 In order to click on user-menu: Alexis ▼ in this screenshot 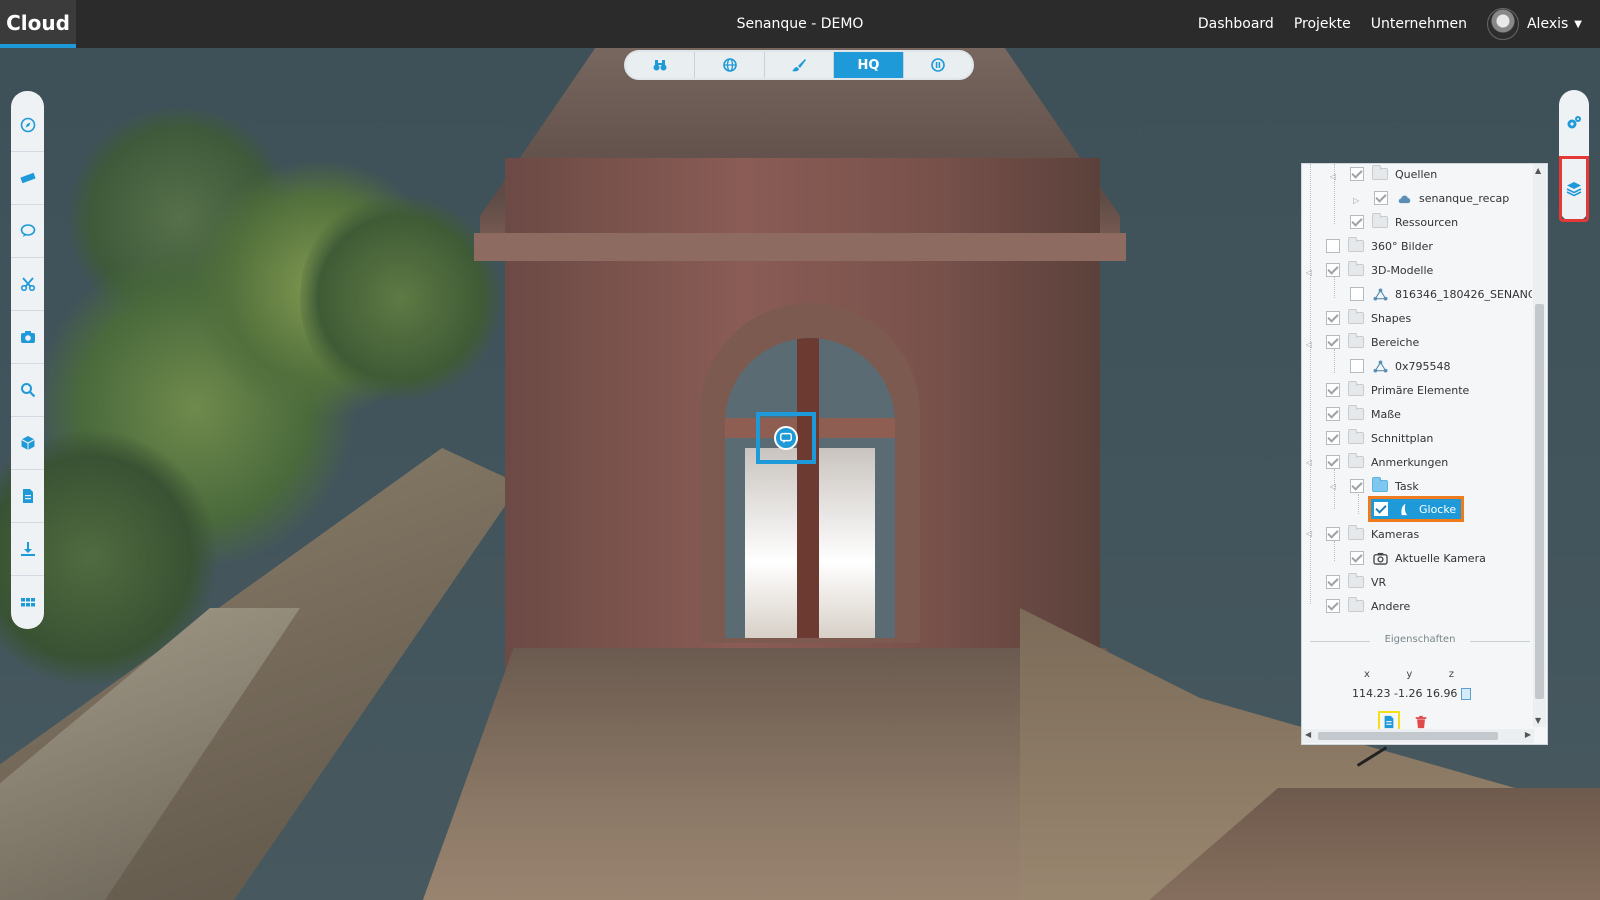, I will do `click(1534, 24)`.